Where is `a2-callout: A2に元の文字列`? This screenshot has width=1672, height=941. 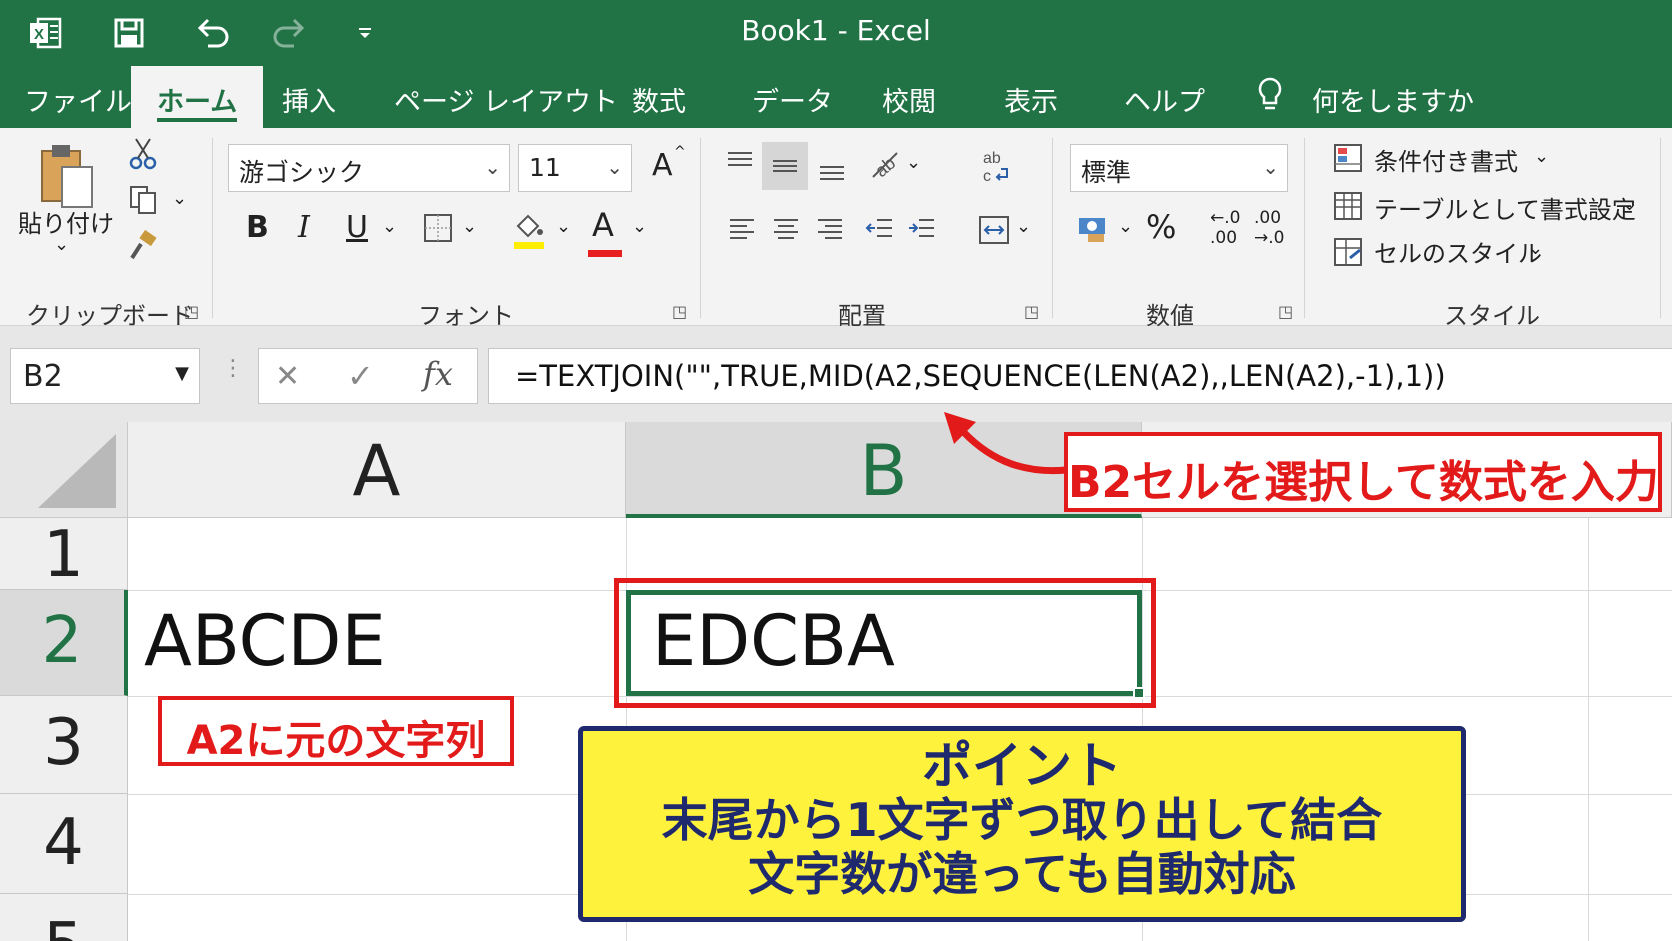
a2-callout: A2に元の文字列 is located at coordinates (336, 731).